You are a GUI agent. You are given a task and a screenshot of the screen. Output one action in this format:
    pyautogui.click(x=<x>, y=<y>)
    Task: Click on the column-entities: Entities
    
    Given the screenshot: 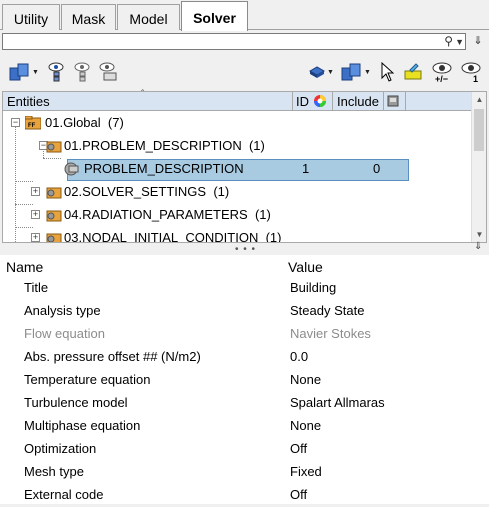 What is the action you would take?
    pyautogui.click(x=28, y=101)
    